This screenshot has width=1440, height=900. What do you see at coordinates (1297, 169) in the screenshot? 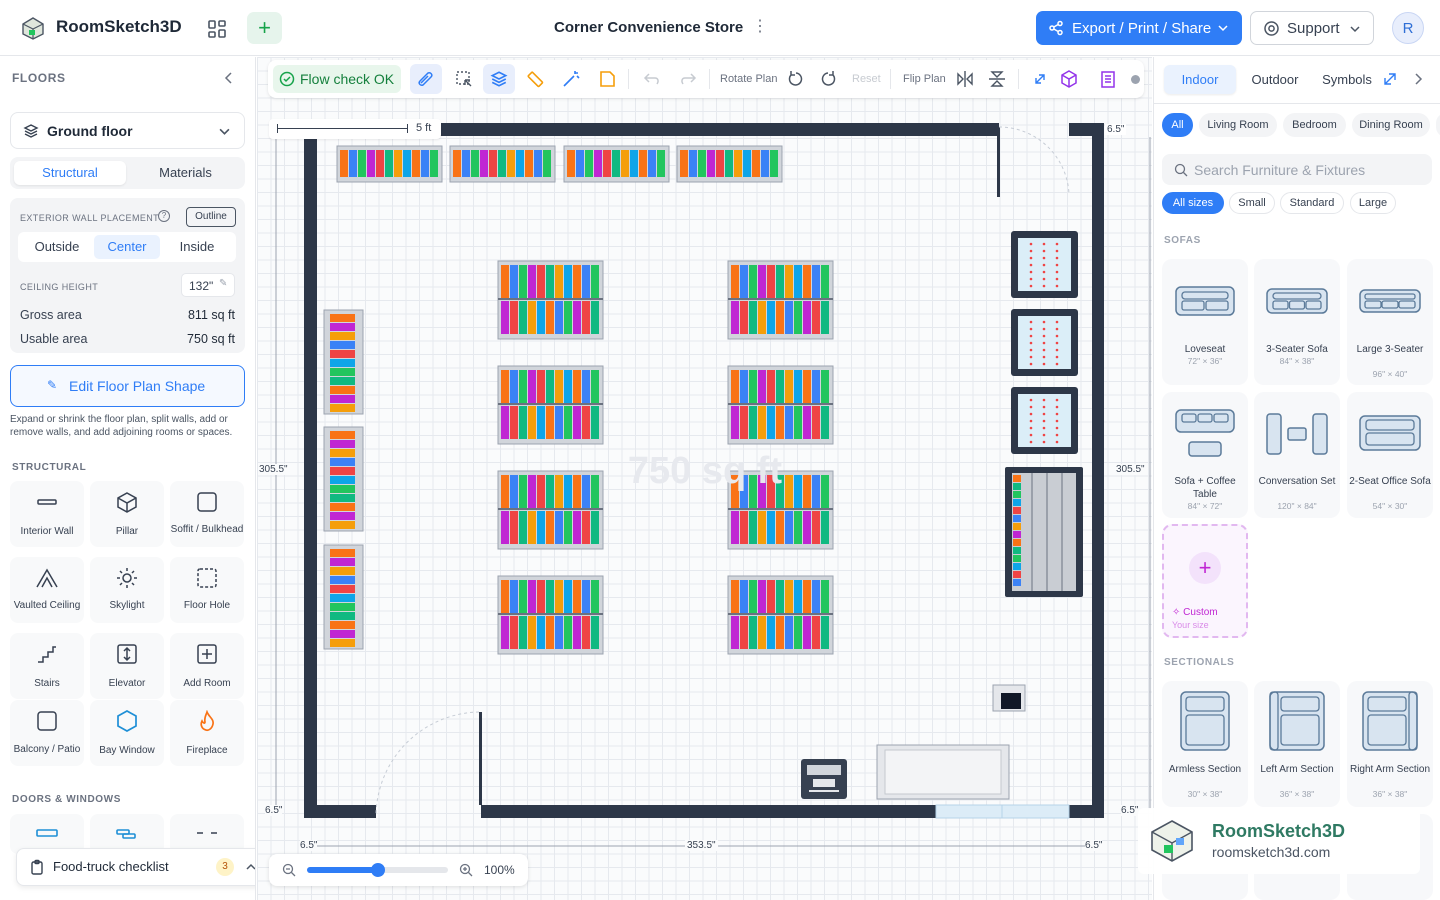
I see `furniture-search-input: Search Furniture & Fixtures` at bounding box center [1297, 169].